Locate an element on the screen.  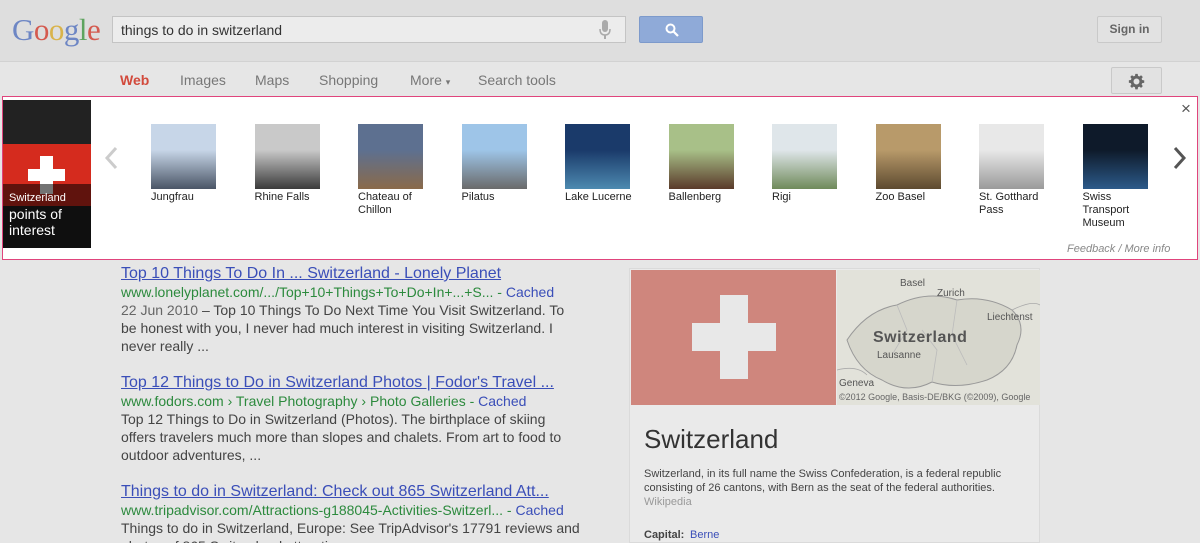
carousel-category-tile: Switzerland points of interest is located at coordinates (47, 174).